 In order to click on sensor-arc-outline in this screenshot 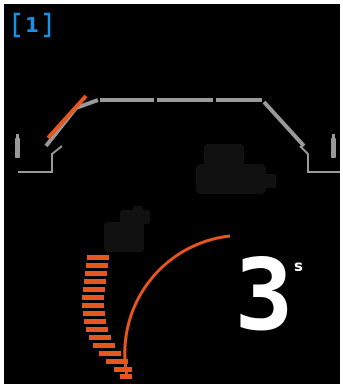, I will do `click(175, 123)`.